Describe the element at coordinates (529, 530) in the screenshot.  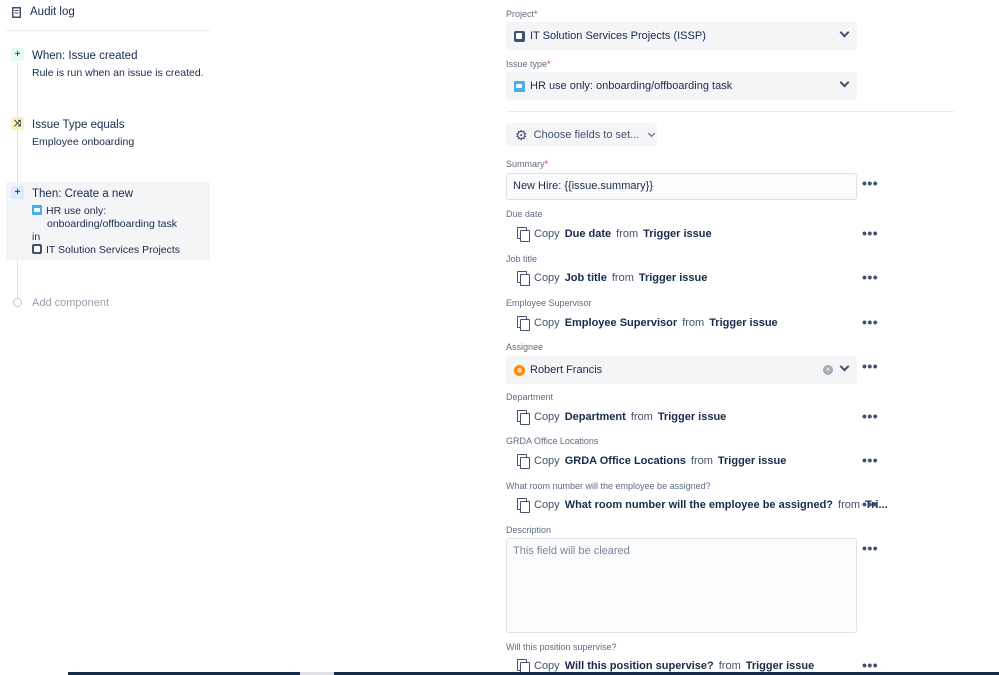
I see `description-label: Description` at that location.